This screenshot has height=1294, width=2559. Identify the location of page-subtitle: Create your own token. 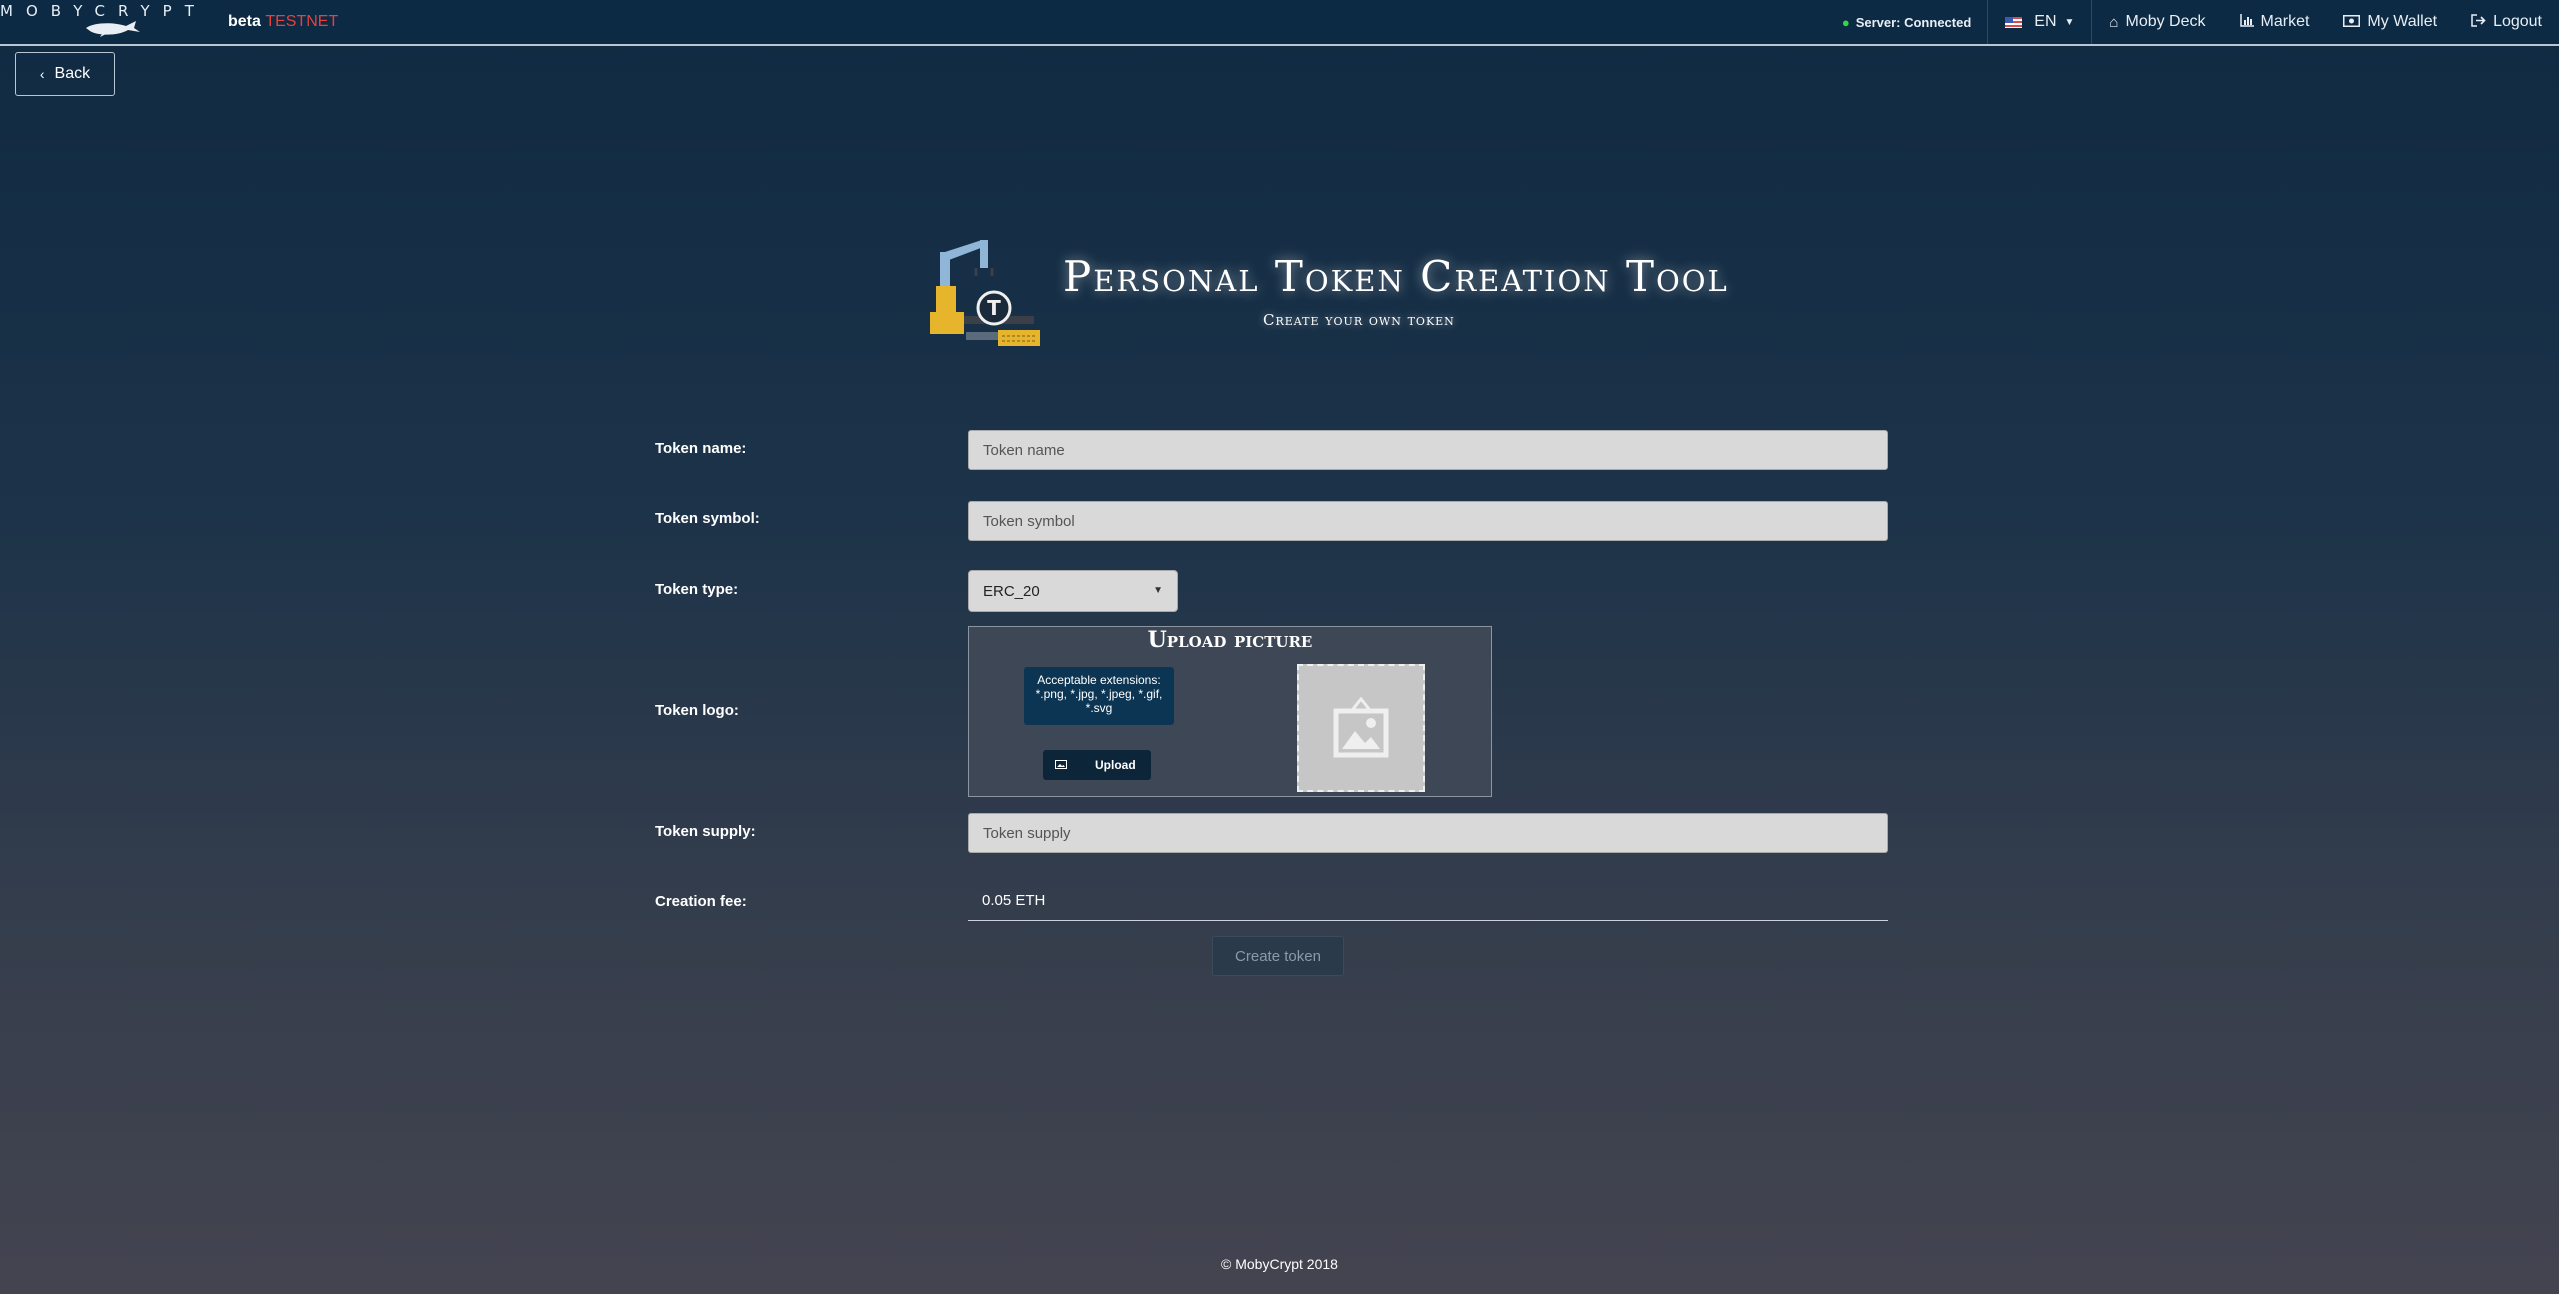
(1359, 320).